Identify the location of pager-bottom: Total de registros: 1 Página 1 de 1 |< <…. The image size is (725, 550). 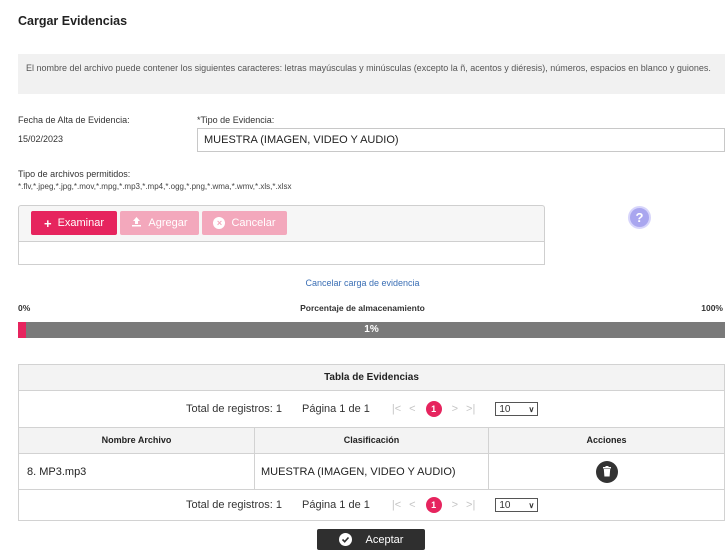
(371, 504).